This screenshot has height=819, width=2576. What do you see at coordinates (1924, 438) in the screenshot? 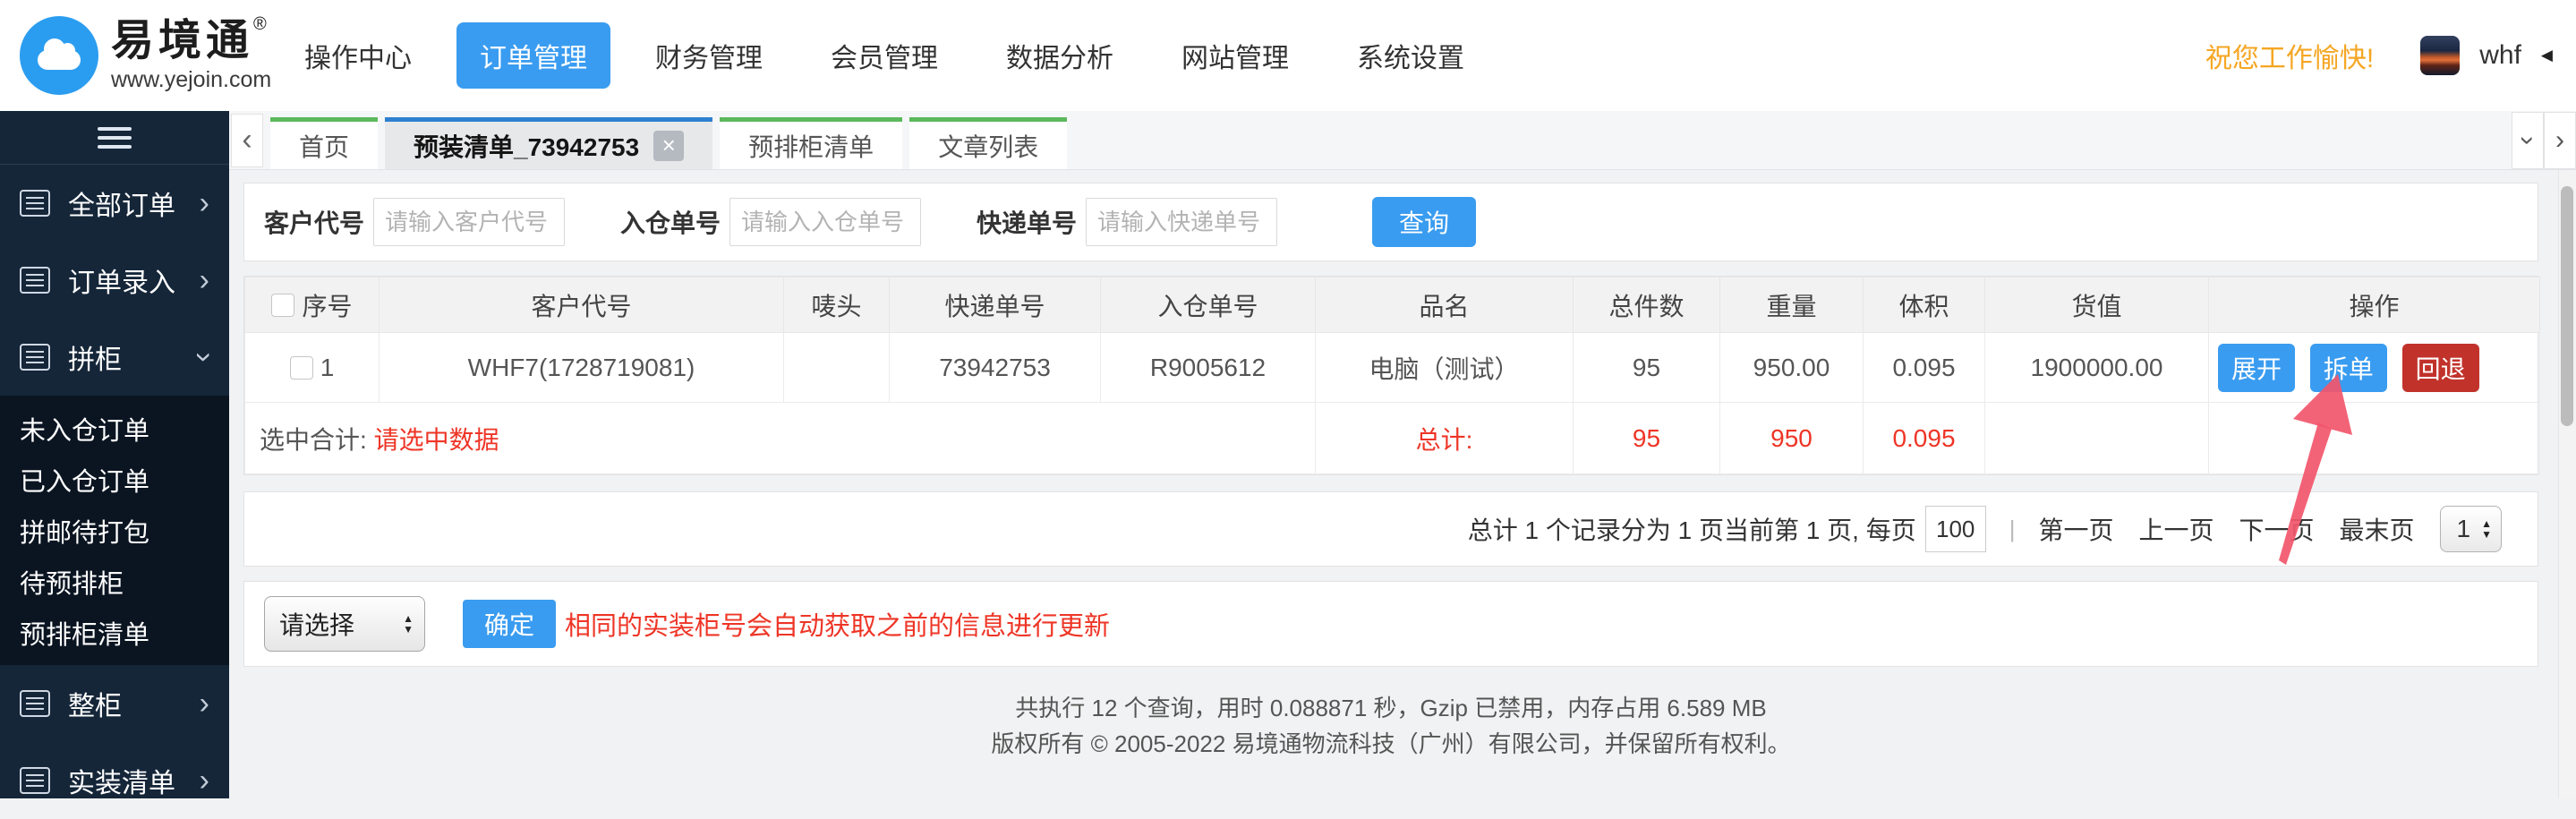
I see `total-volume: 0.095` at bounding box center [1924, 438].